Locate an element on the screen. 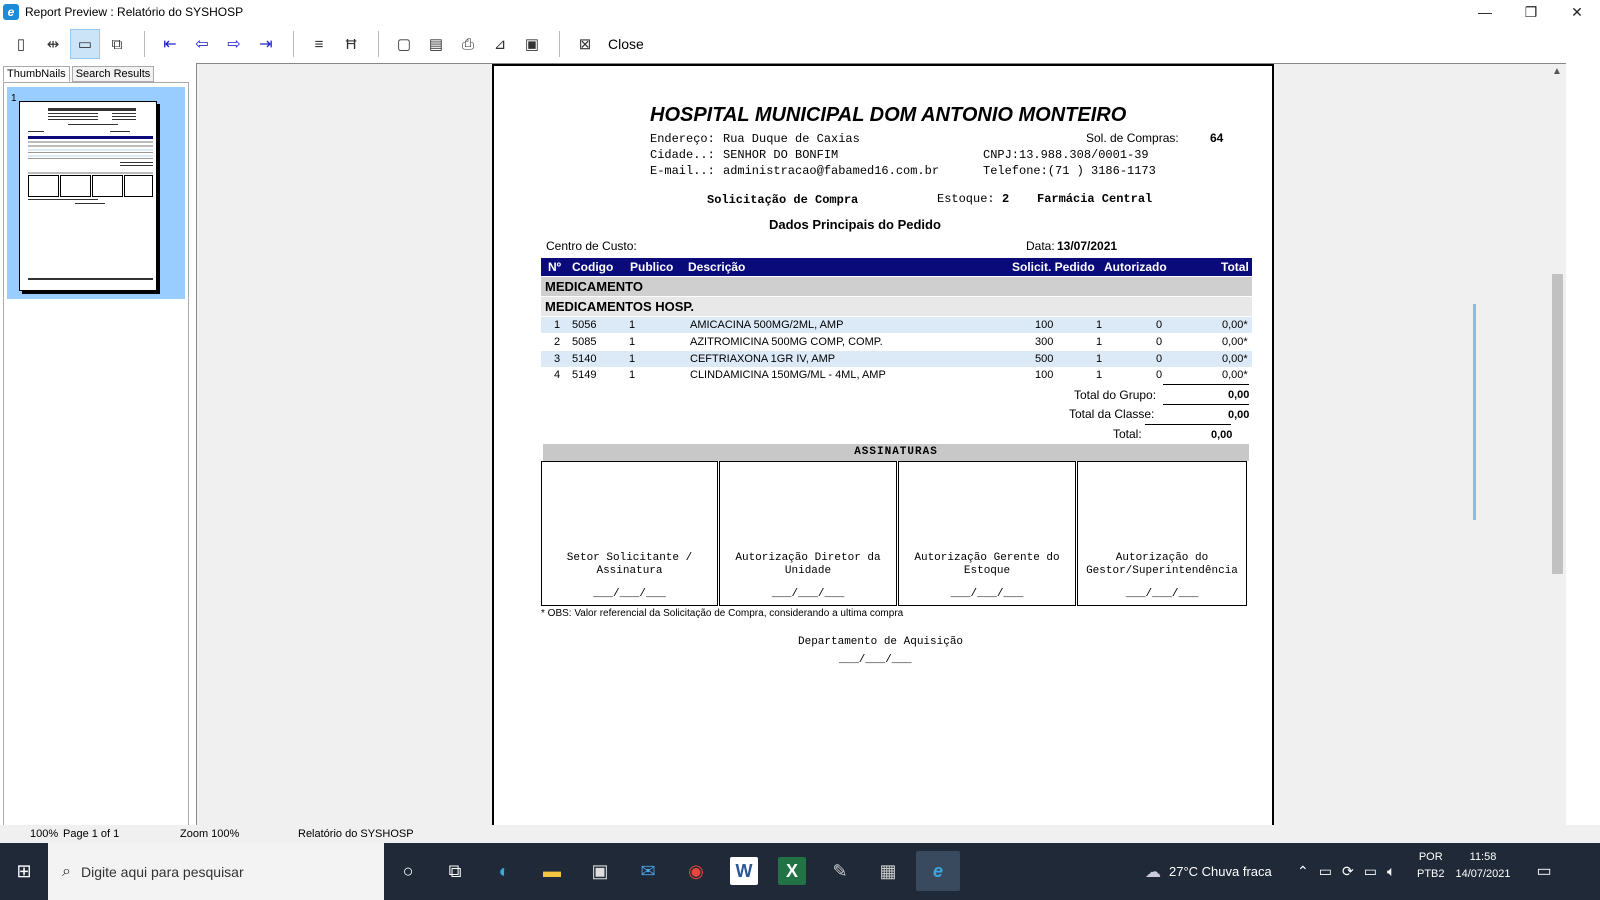  thumbnail-number: 1 is located at coordinates (14, 98).